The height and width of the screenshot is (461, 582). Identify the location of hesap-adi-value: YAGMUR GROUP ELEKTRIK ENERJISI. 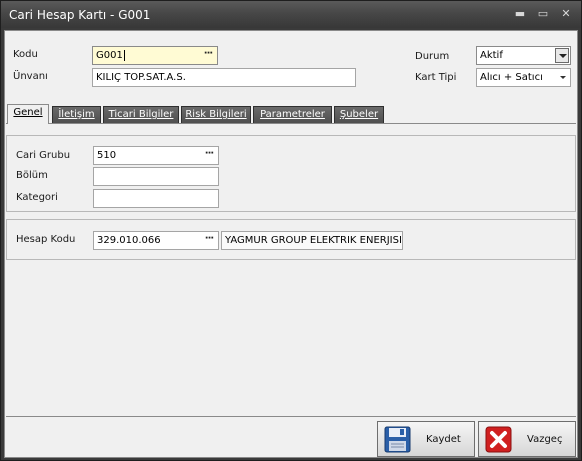
(313, 240).